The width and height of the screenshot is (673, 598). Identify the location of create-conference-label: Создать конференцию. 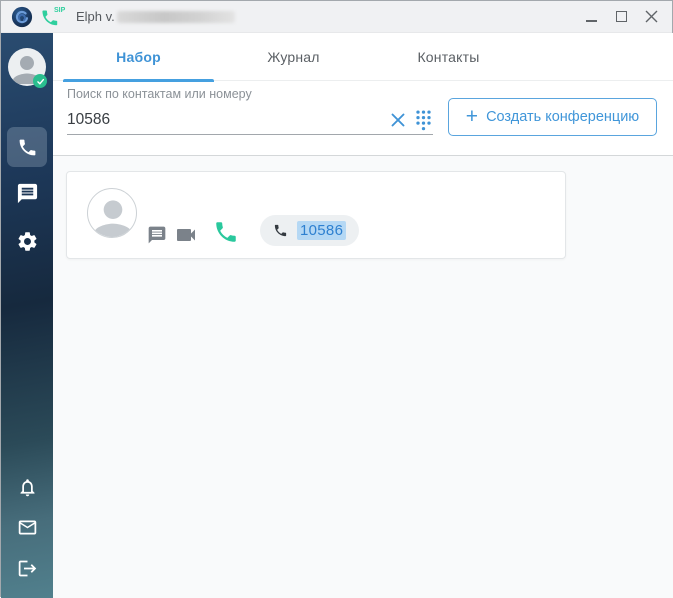
(563, 117).